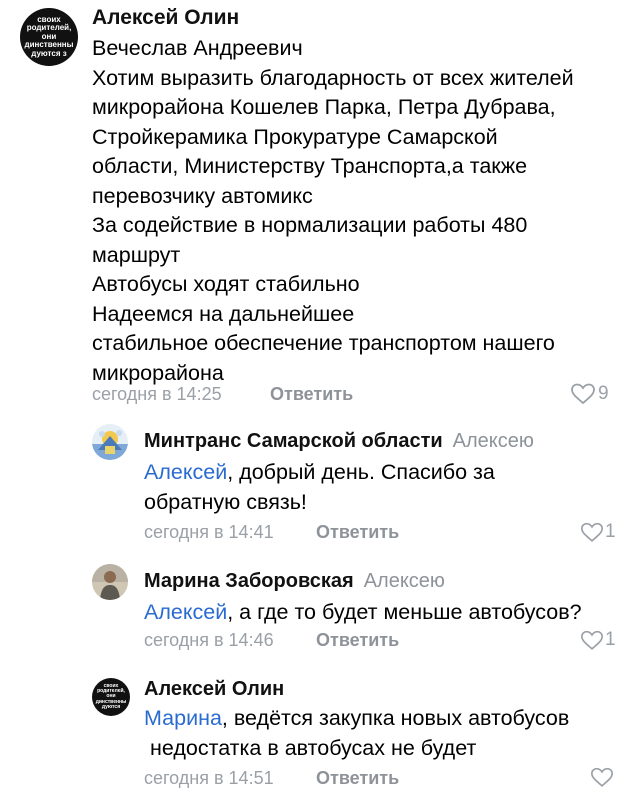  I want to click on like-button, so click(602, 777).